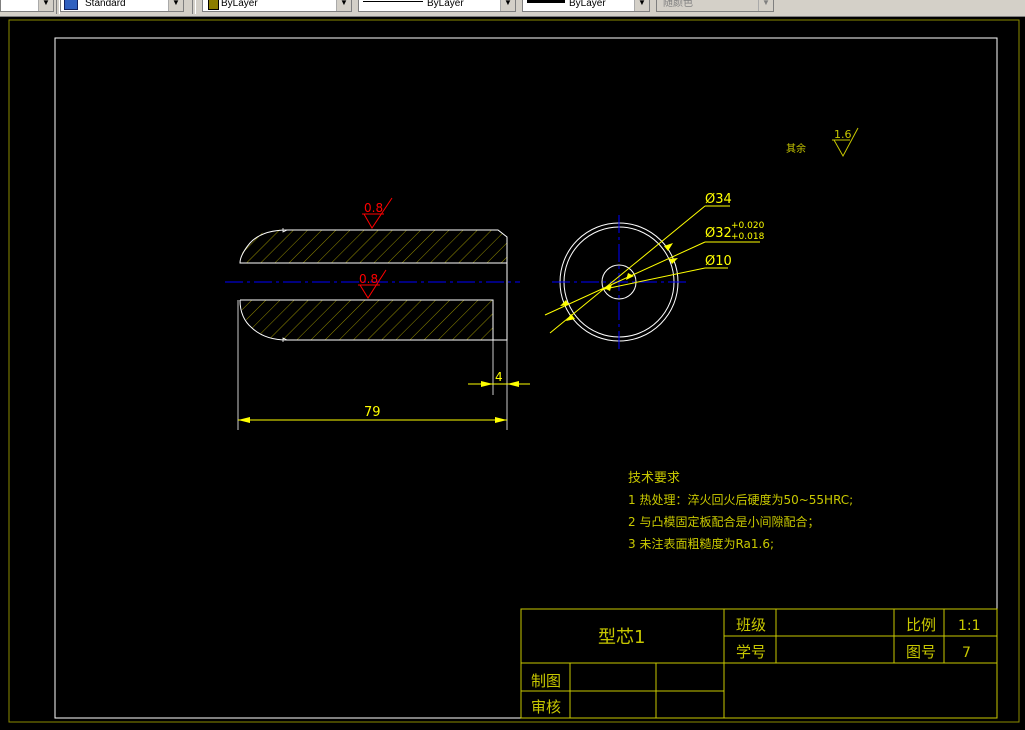 The width and height of the screenshot is (1025, 730). What do you see at coordinates (843, 134) in the screenshot?
I see `rest-roughness-value: 1.6` at bounding box center [843, 134].